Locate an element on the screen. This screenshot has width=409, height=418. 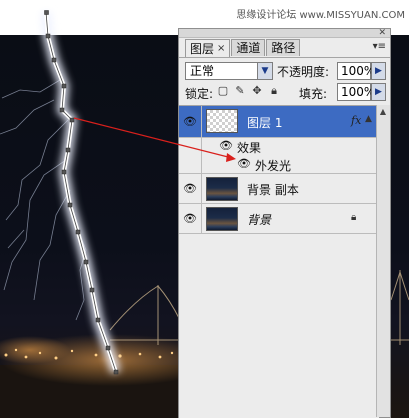
collapse-arrow-icon: ▲ is located at coordinates (368, 119).